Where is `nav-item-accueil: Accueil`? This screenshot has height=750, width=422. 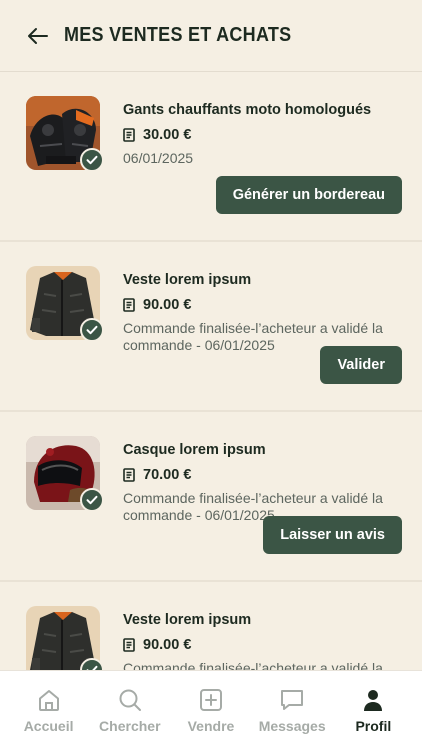 nav-item-accueil: Accueil is located at coordinates (49, 710).